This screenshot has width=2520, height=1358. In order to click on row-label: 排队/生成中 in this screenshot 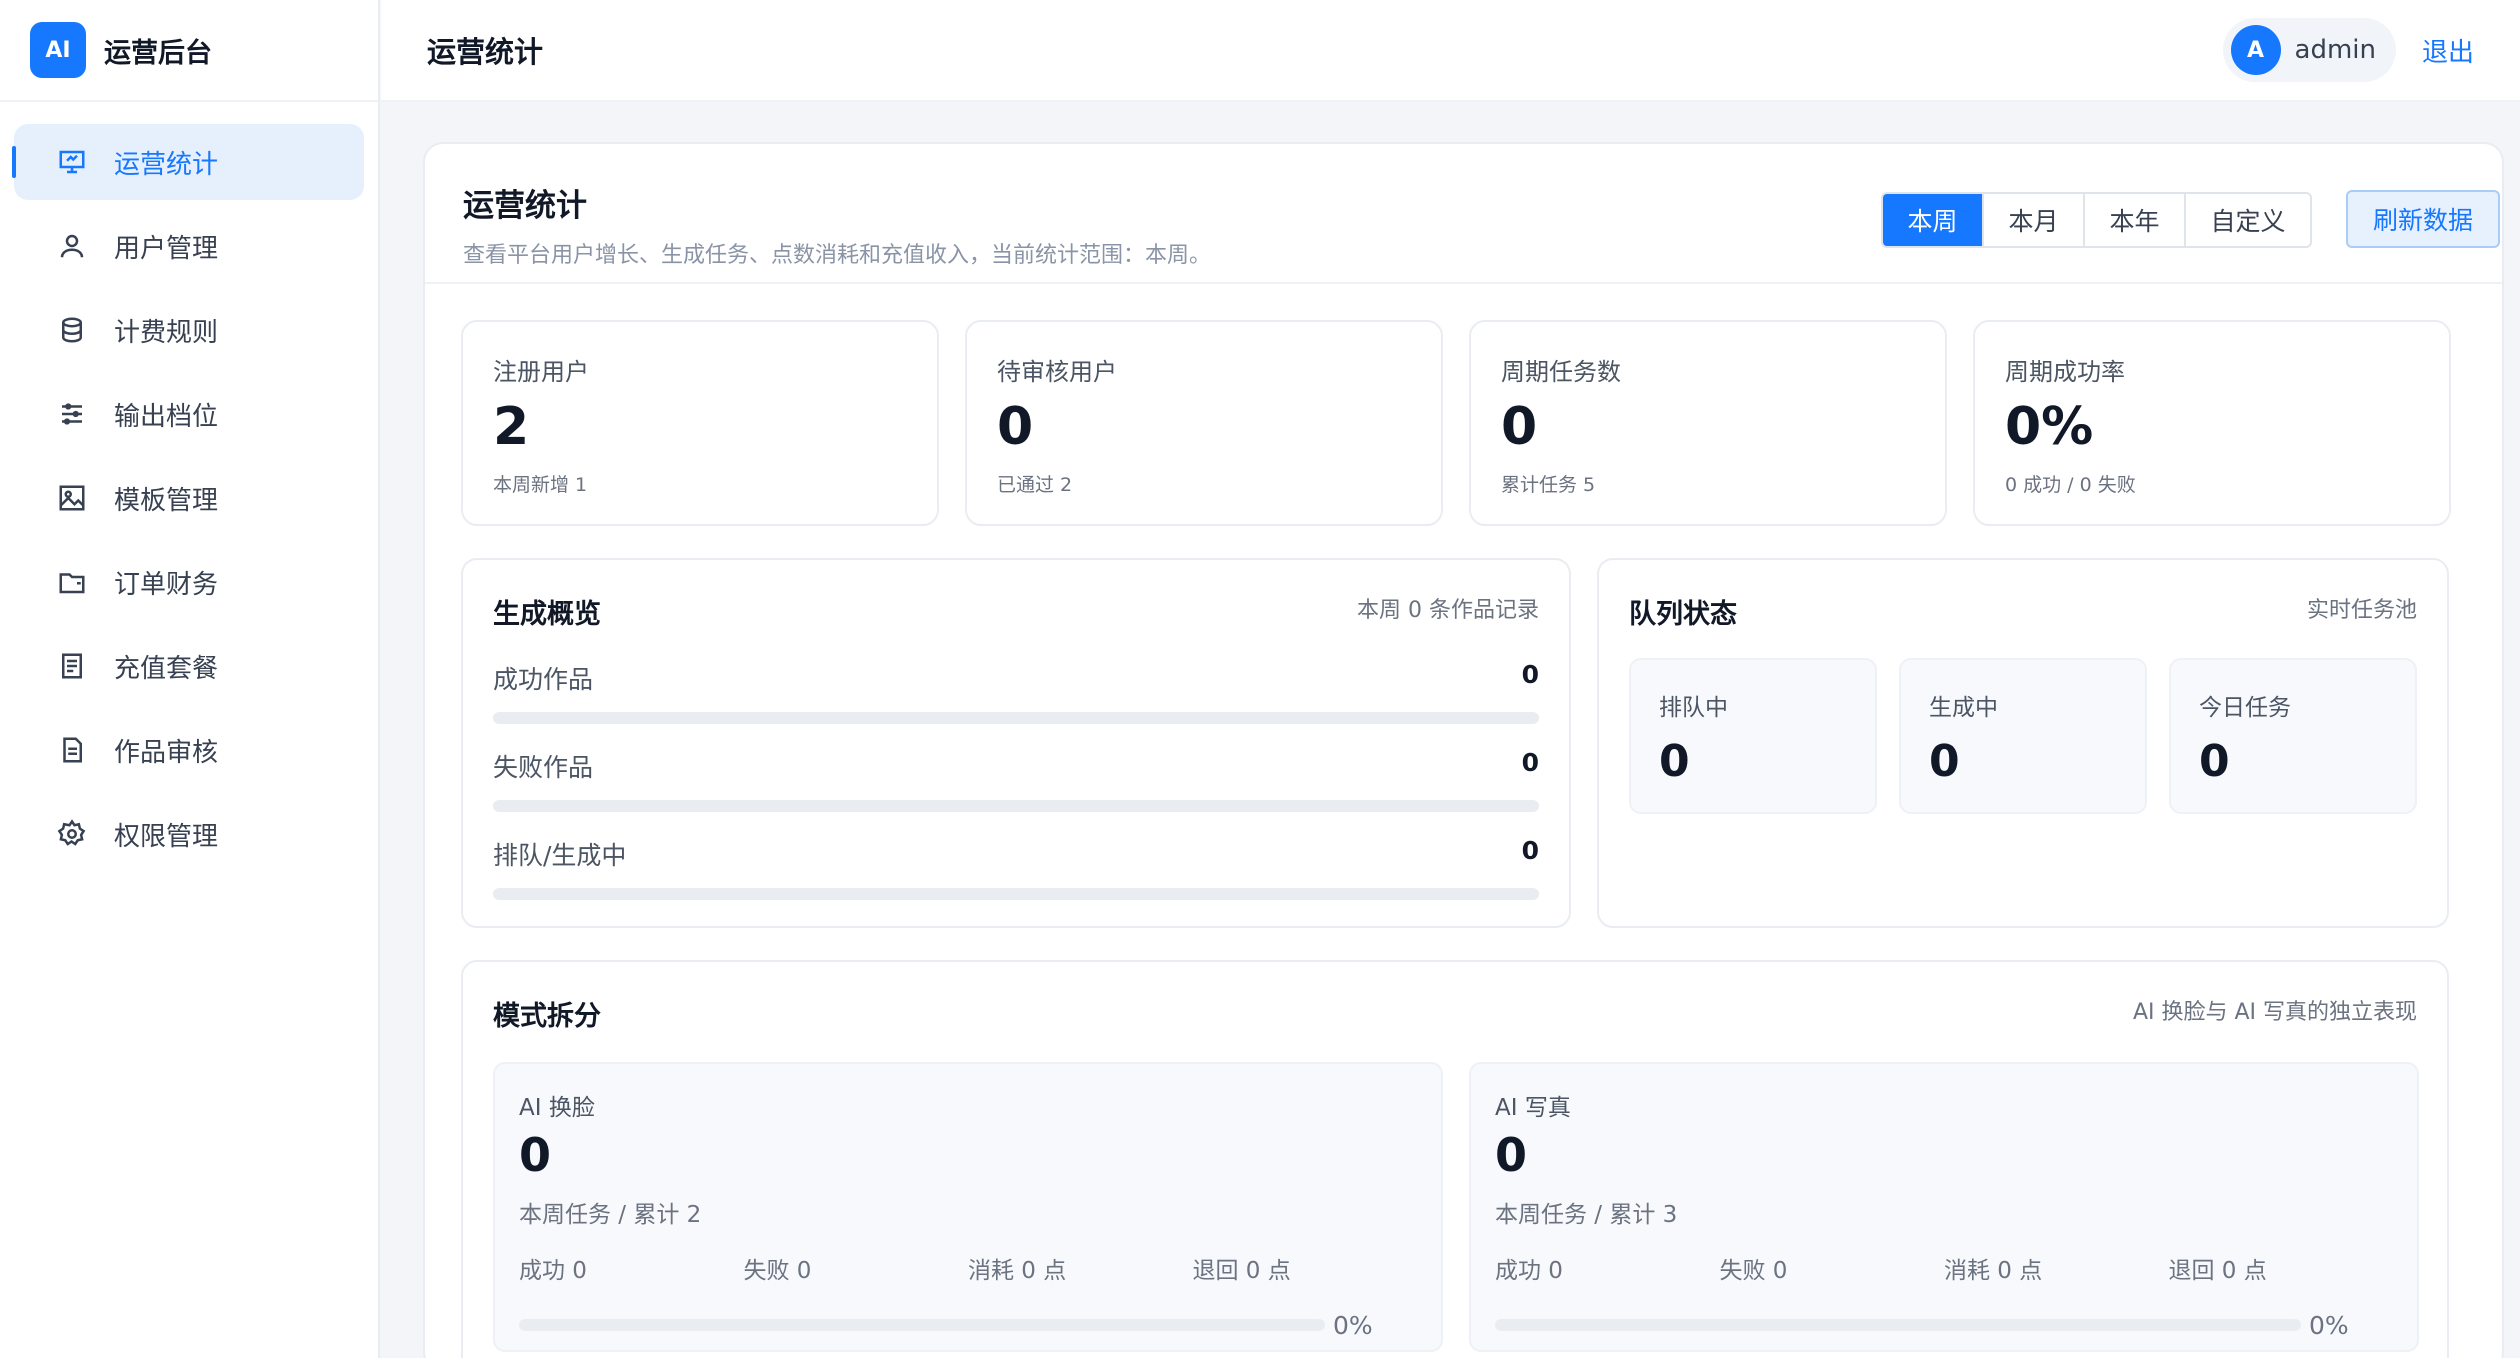, I will do `click(560, 855)`.